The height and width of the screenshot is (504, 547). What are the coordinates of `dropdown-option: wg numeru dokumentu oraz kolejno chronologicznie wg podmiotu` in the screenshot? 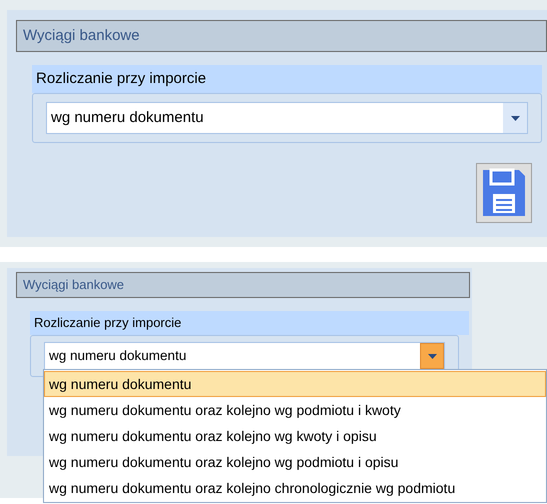 It's located at (295, 488).